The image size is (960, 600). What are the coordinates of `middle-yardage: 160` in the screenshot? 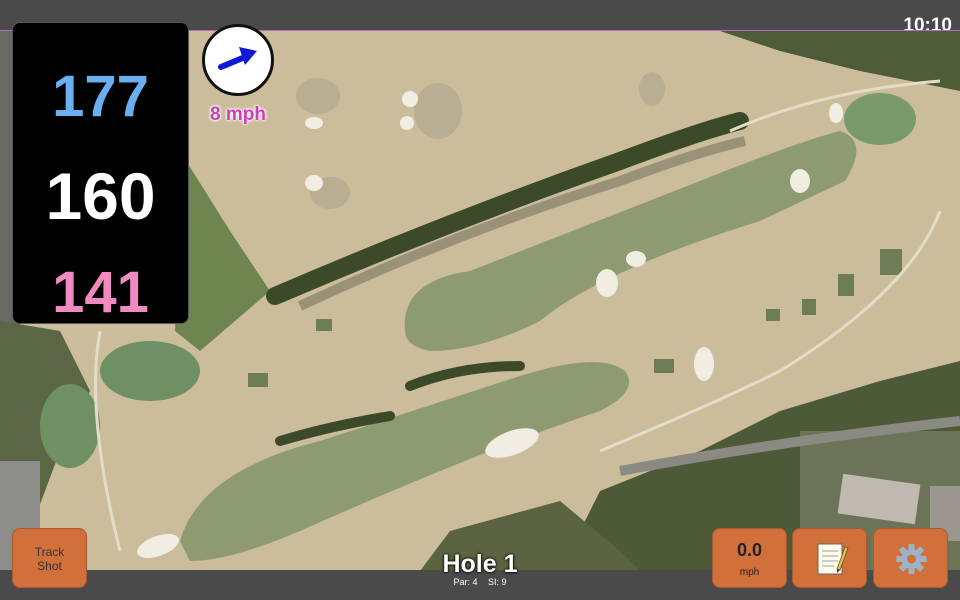 It's located at (100, 196).